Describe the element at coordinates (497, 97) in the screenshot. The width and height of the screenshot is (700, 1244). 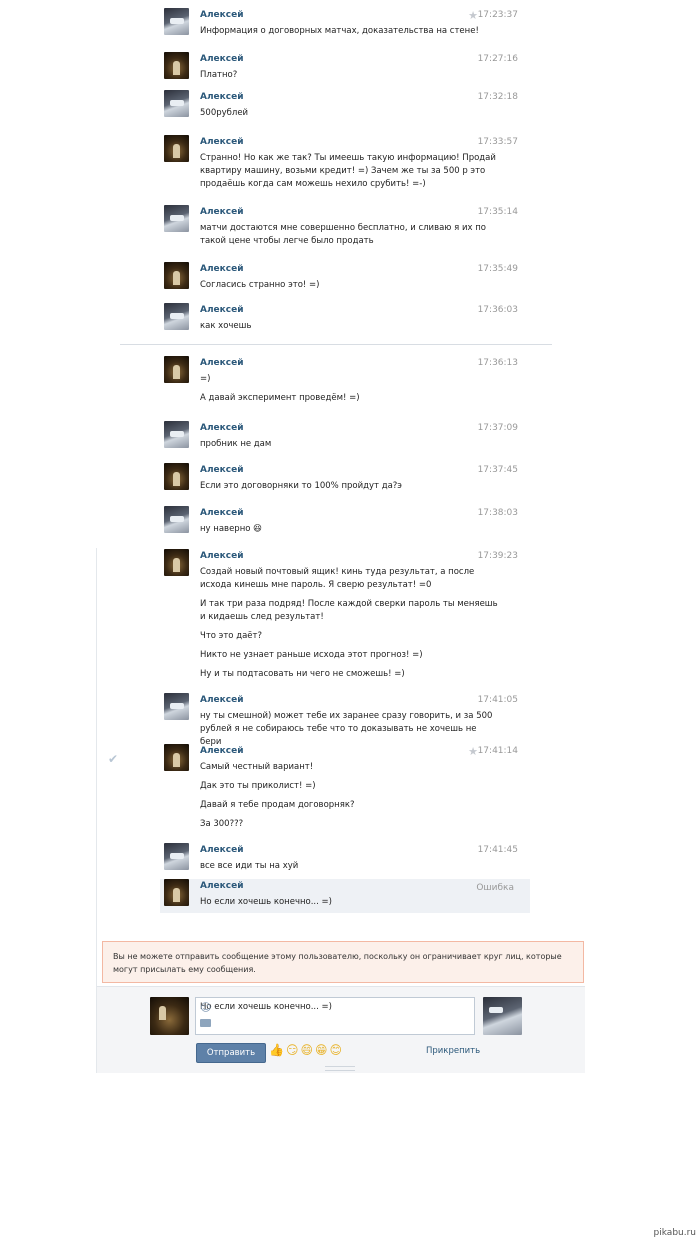
I see `message-time: 17:32:18` at that location.